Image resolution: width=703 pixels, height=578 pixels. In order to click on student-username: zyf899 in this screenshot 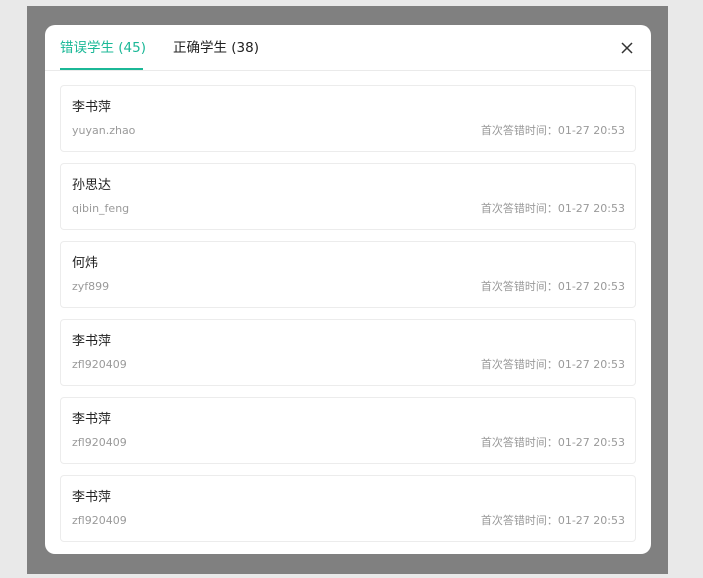, I will do `click(91, 286)`.